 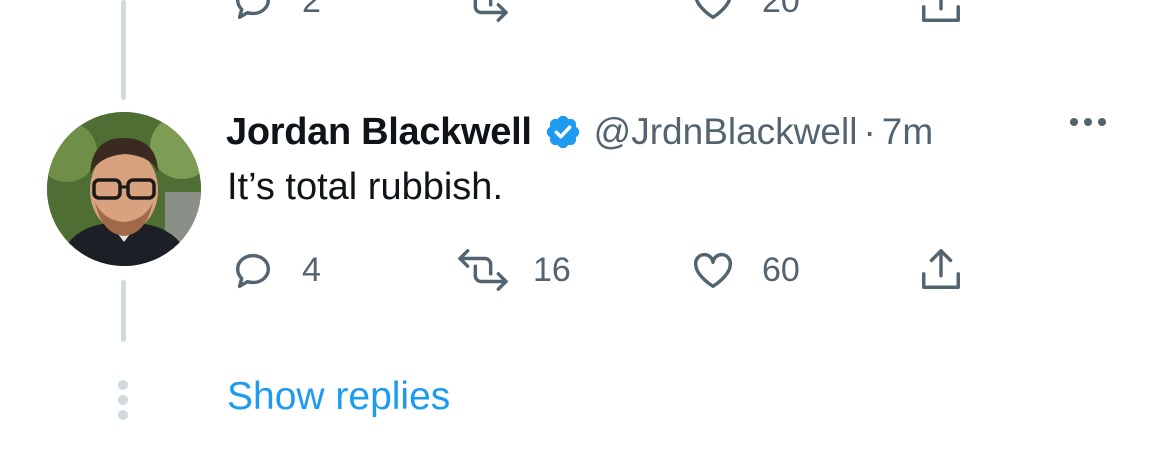 I want to click on thread-ellipsis-icon, so click(x=123, y=400).